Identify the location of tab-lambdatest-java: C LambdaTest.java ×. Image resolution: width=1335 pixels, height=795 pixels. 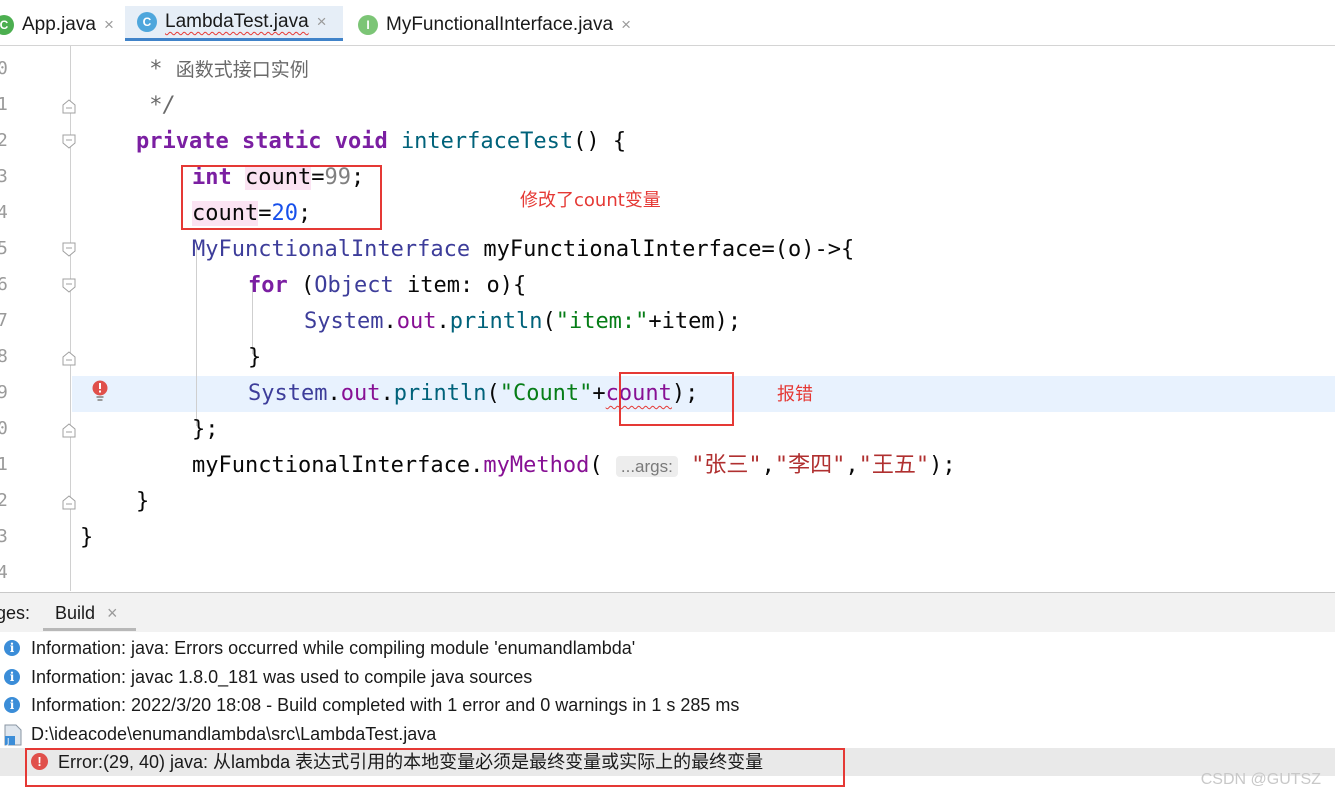
(234, 23).